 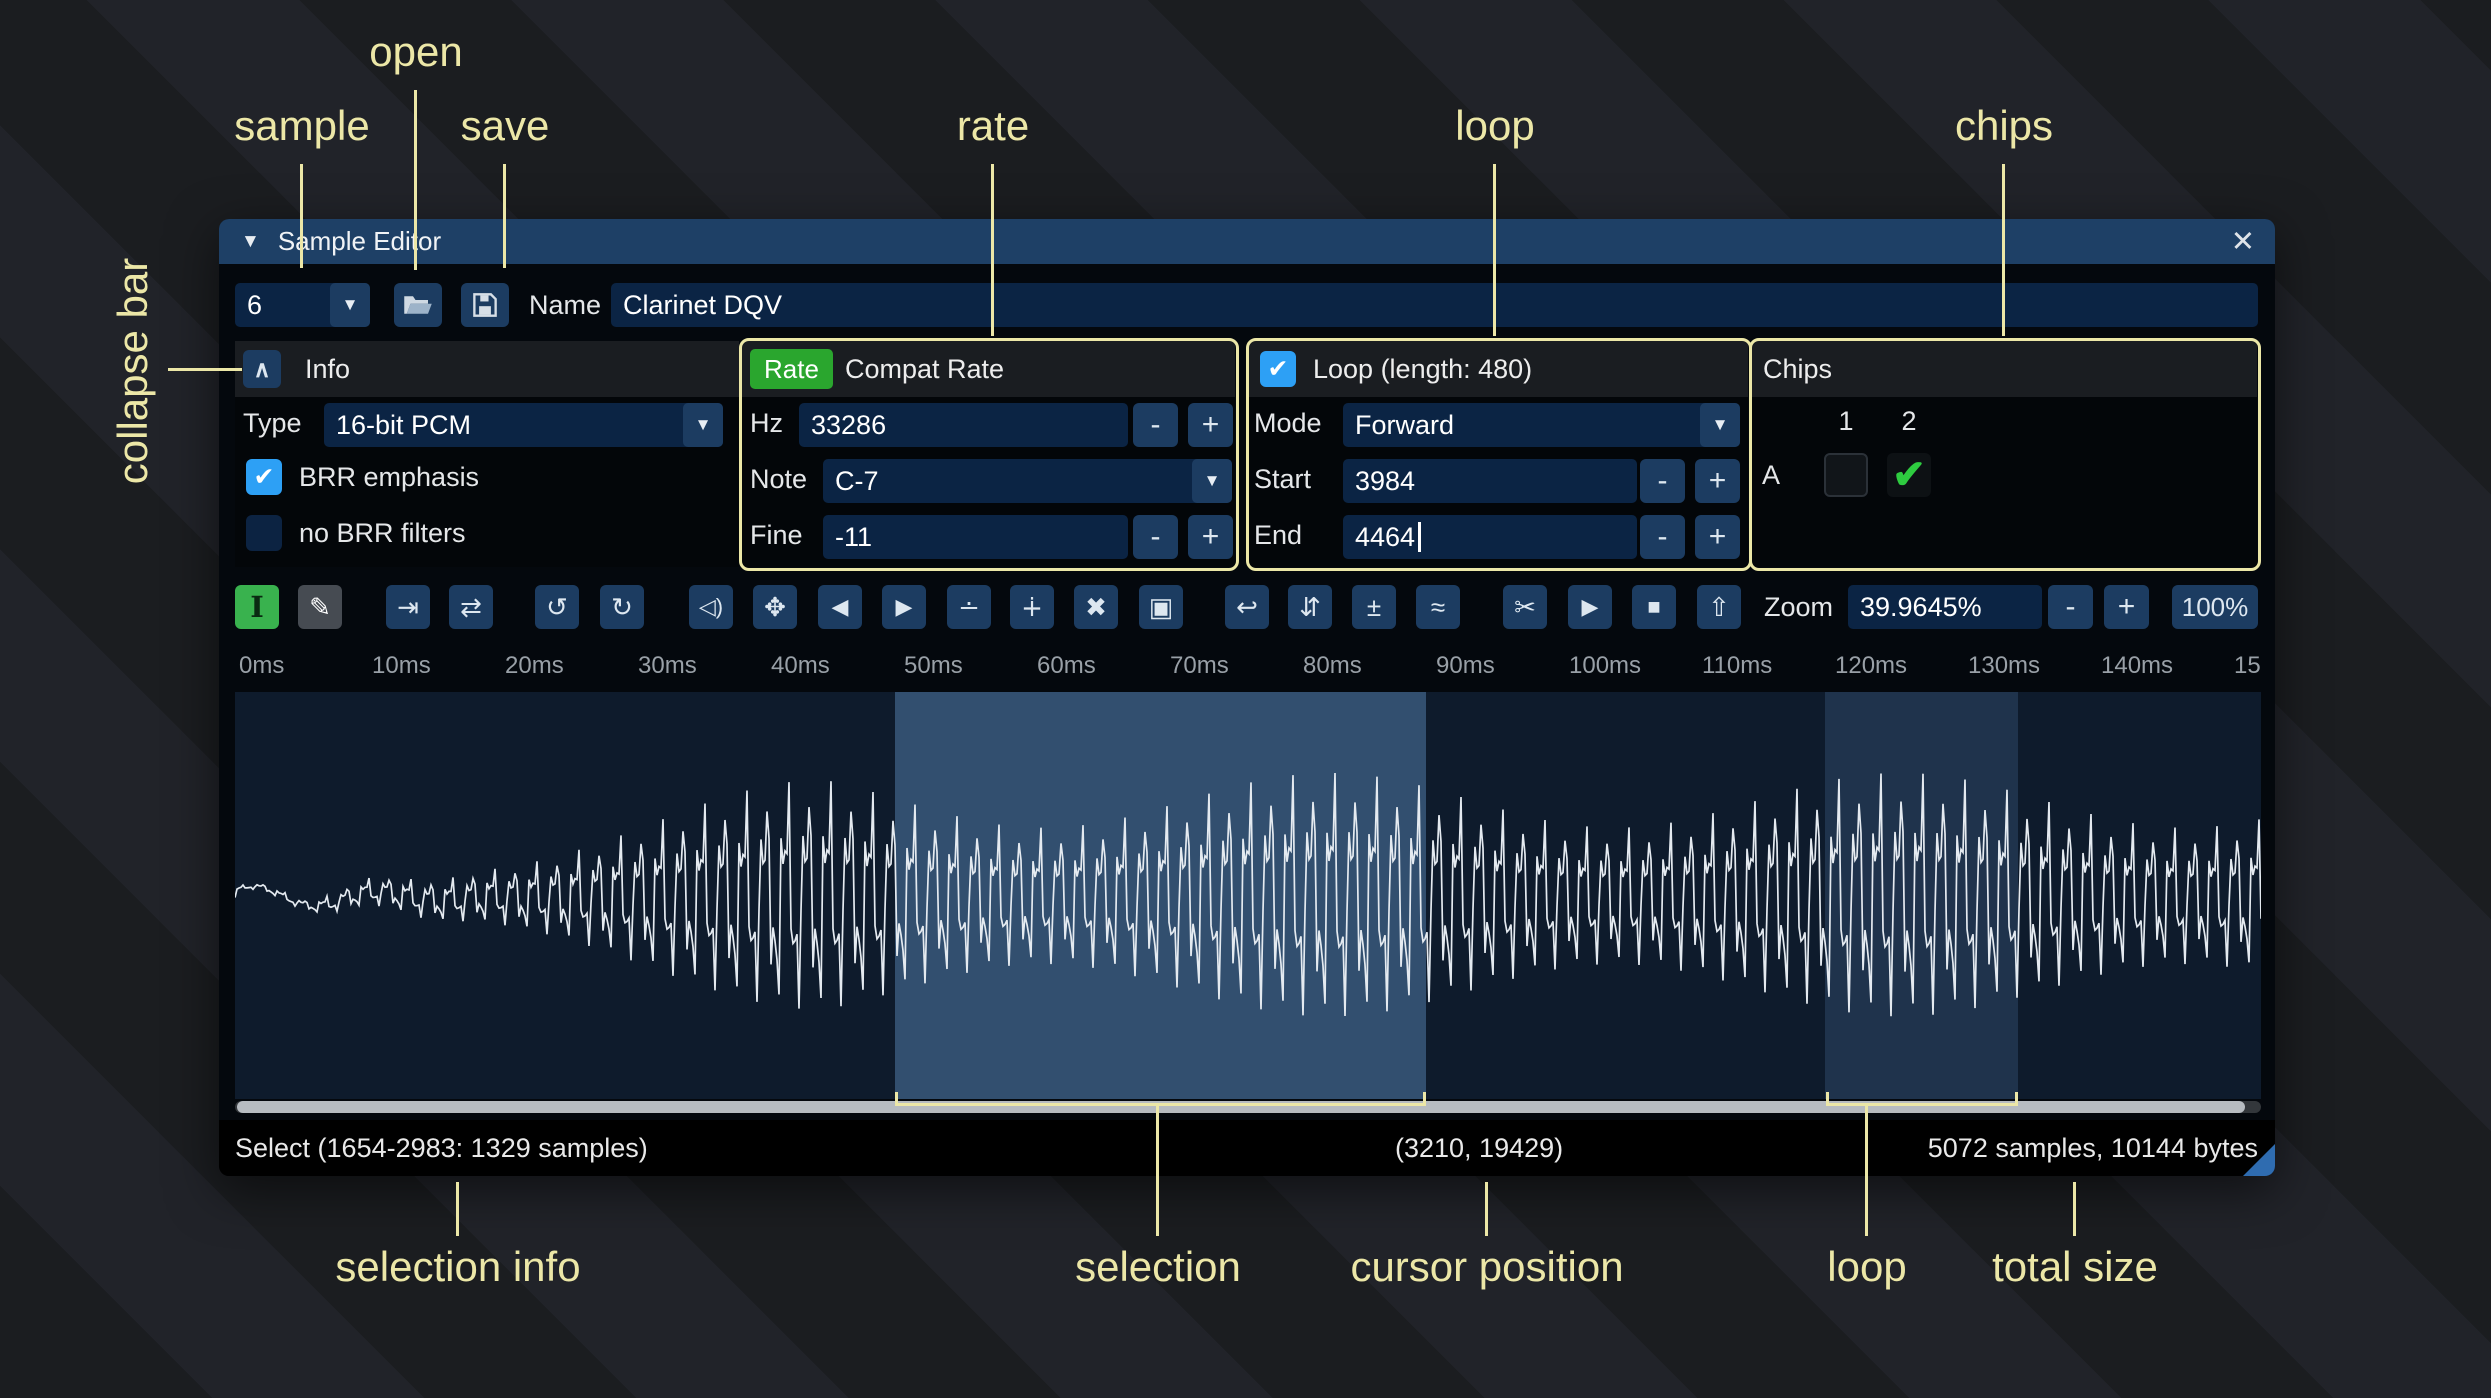 I want to click on toolbar-button-insert-silence: ∸, so click(x=969, y=607).